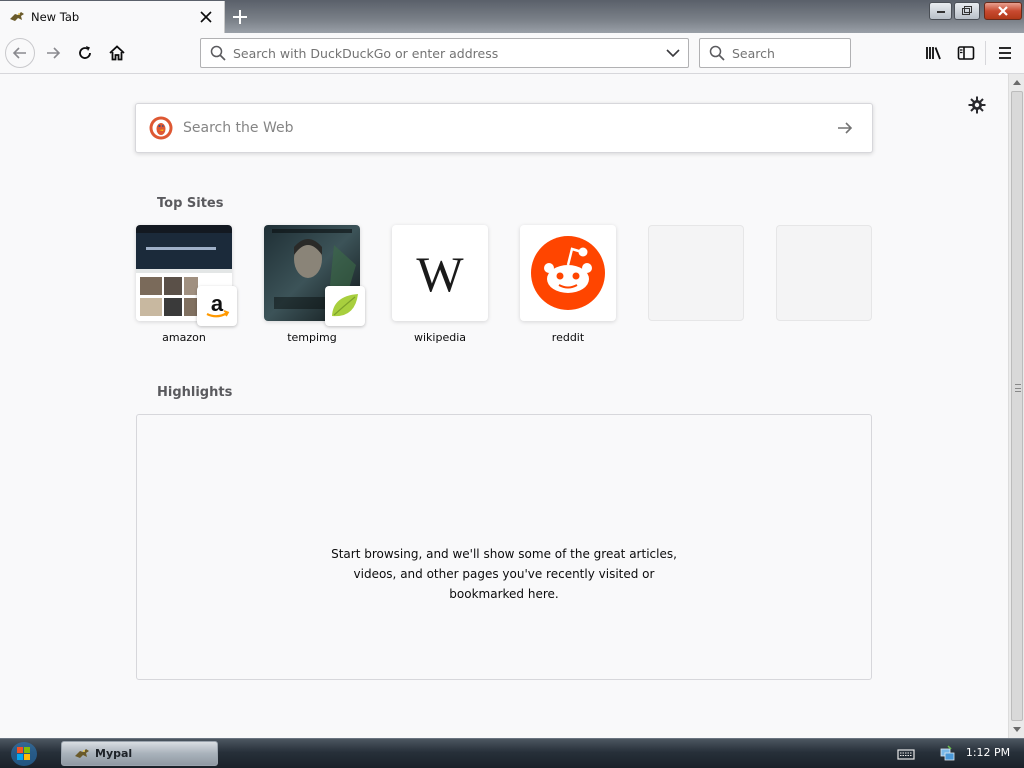  I want to click on taskbar-clock: 1:12 PM, so click(988, 752).